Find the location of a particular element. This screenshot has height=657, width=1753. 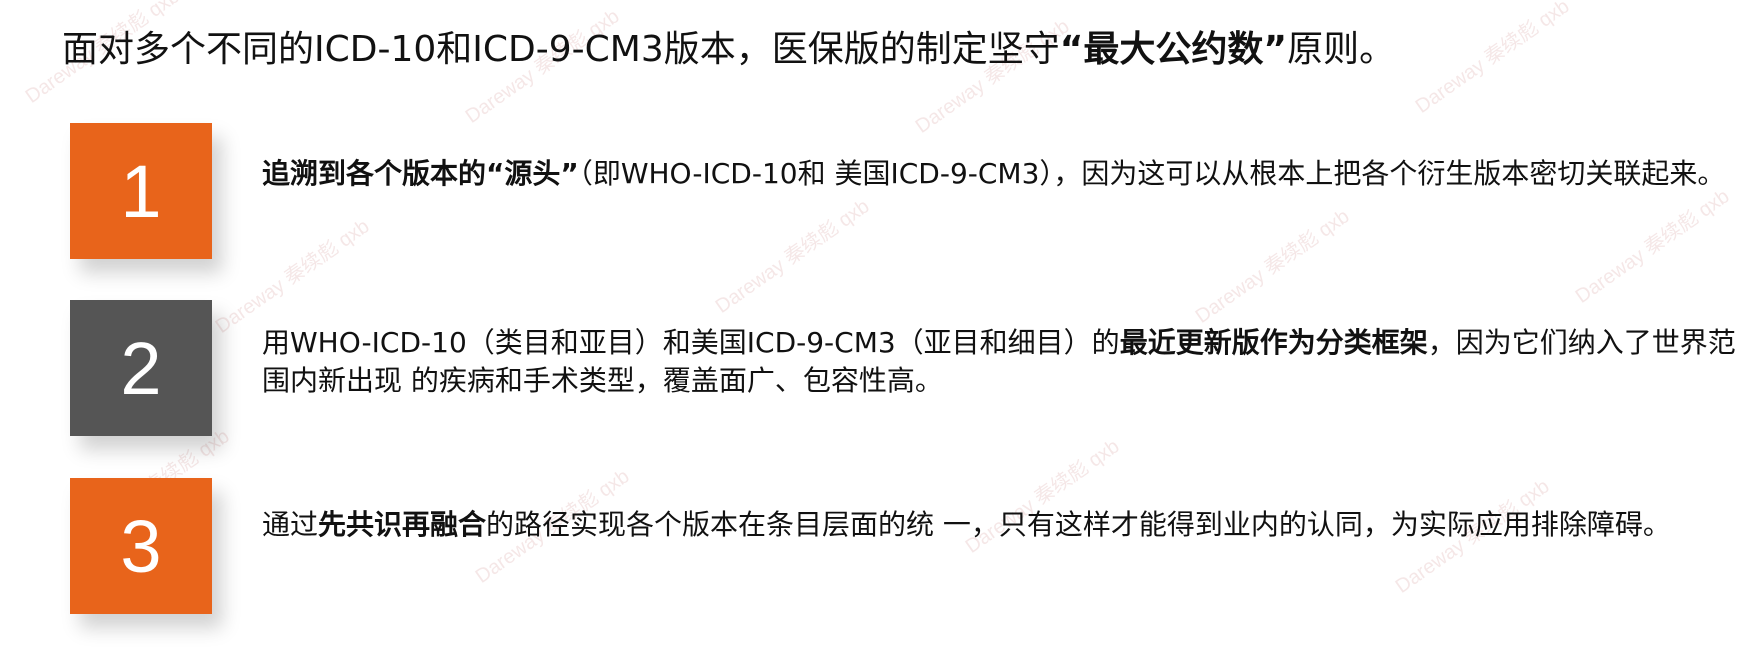

headline-emphasis: “最大公约数” is located at coordinates (1173, 49).